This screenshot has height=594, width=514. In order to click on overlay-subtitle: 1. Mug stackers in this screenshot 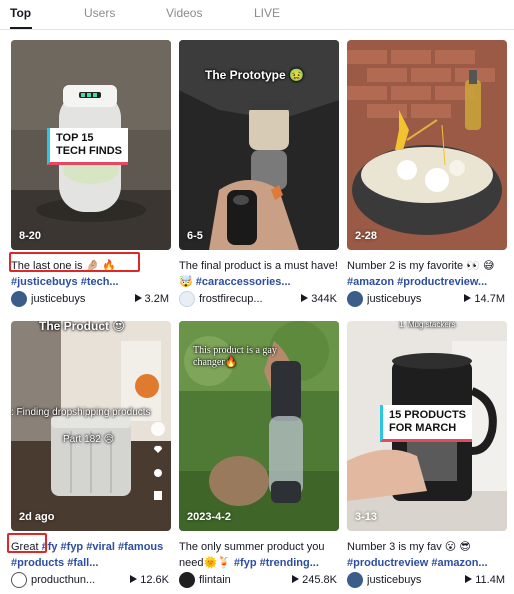, I will do `click(427, 325)`.